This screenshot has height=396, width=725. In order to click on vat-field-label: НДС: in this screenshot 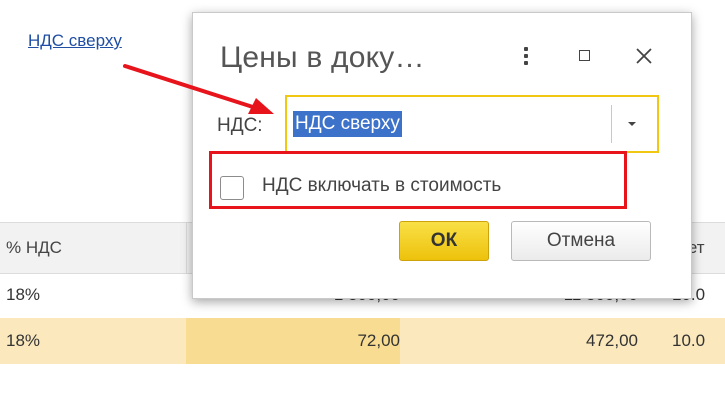, I will do `click(240, 125)`.